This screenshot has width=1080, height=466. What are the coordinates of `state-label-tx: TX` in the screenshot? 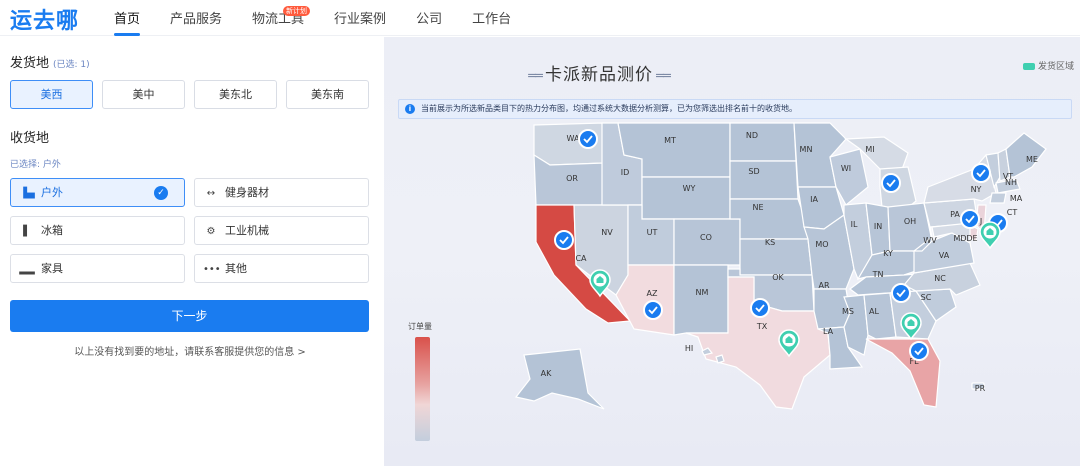 It's located at (762, 326).